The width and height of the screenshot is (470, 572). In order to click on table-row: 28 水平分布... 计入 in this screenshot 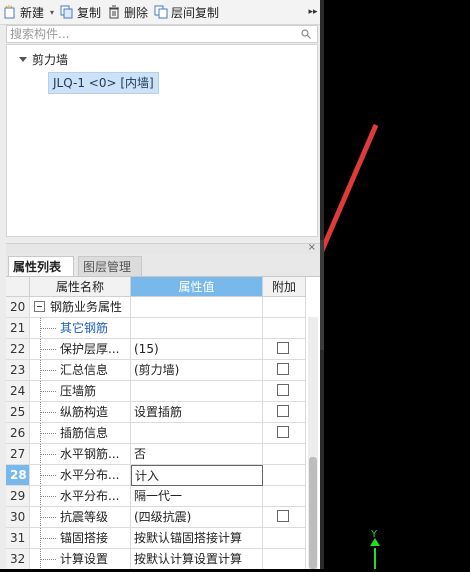, I will do `click(156, 475)`.